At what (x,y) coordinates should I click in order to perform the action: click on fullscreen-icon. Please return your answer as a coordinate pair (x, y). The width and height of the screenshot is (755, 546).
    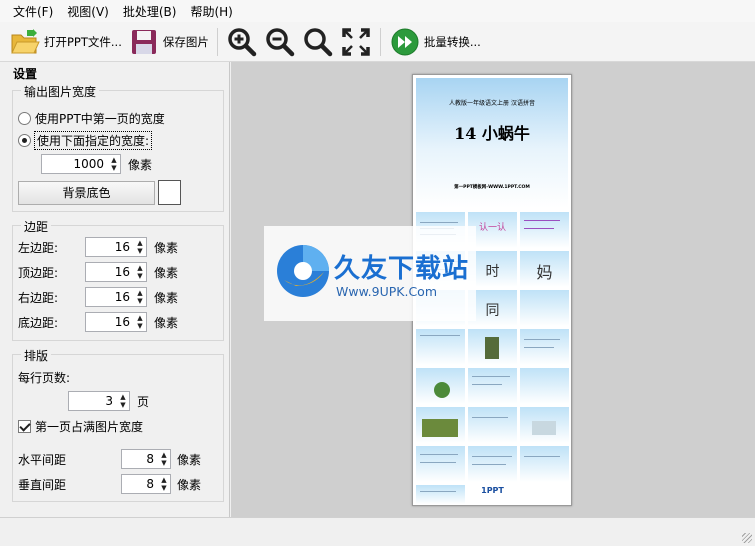
    Looking at the image, I should click on (356, 41).